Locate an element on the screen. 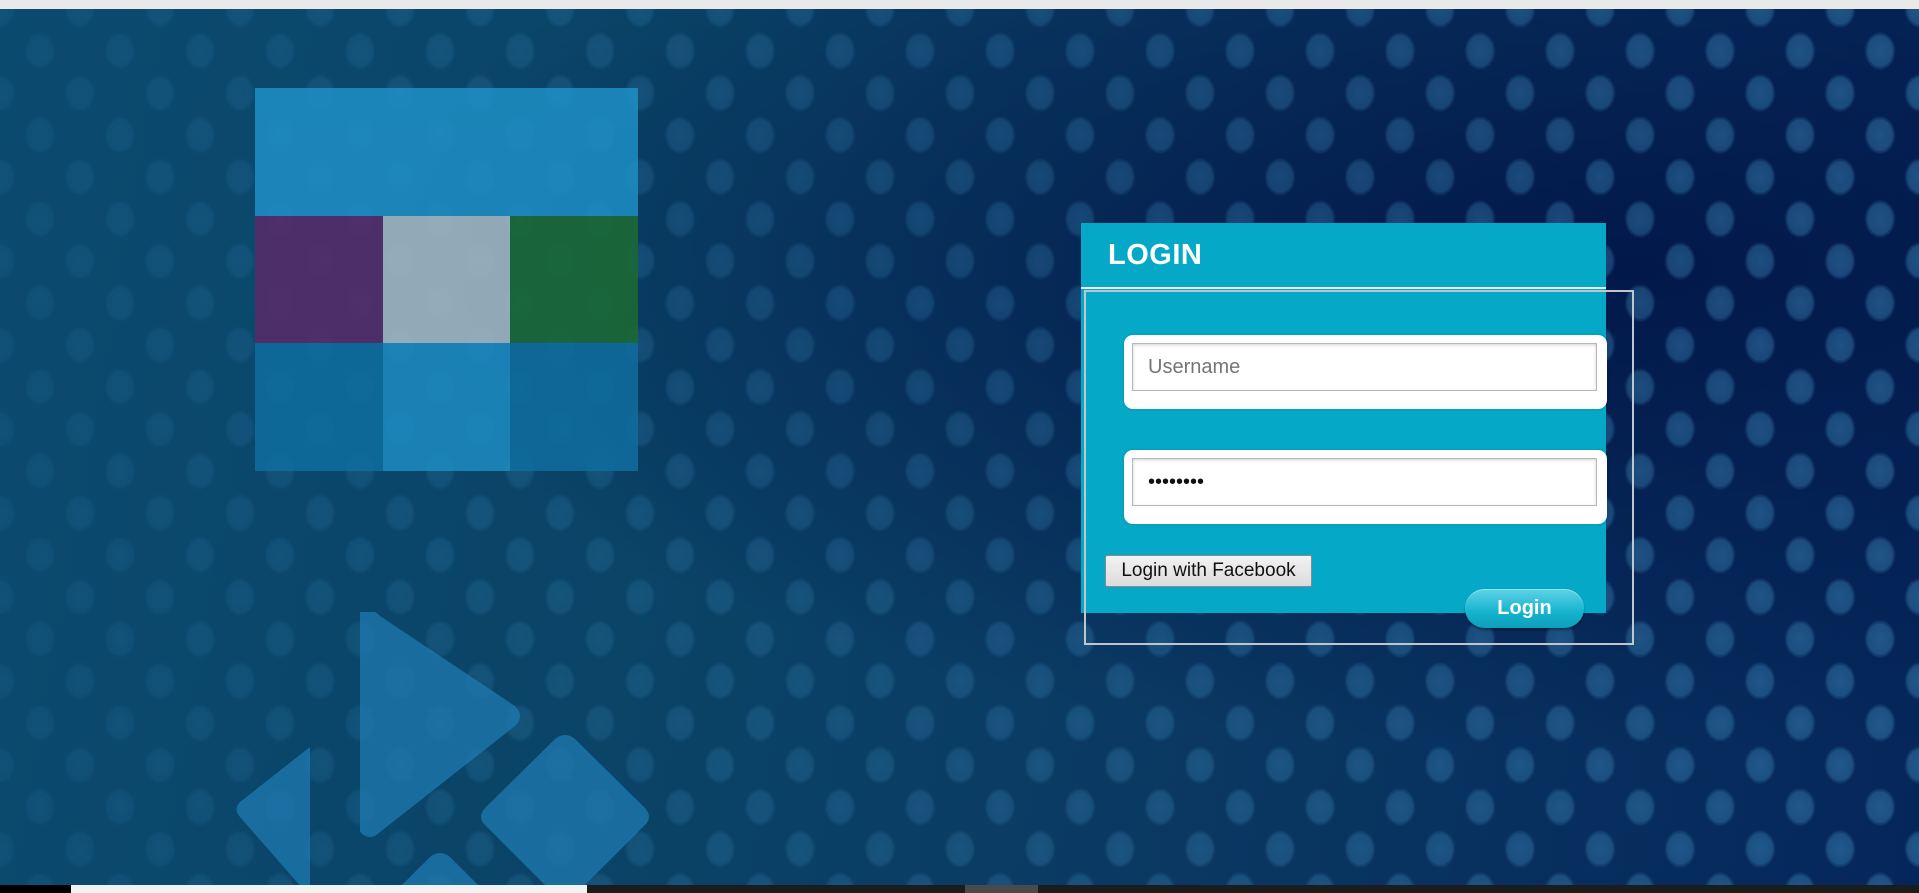 The image size is (1919, 893). login-title: LOGIN is located at coordinates (1155, 255).